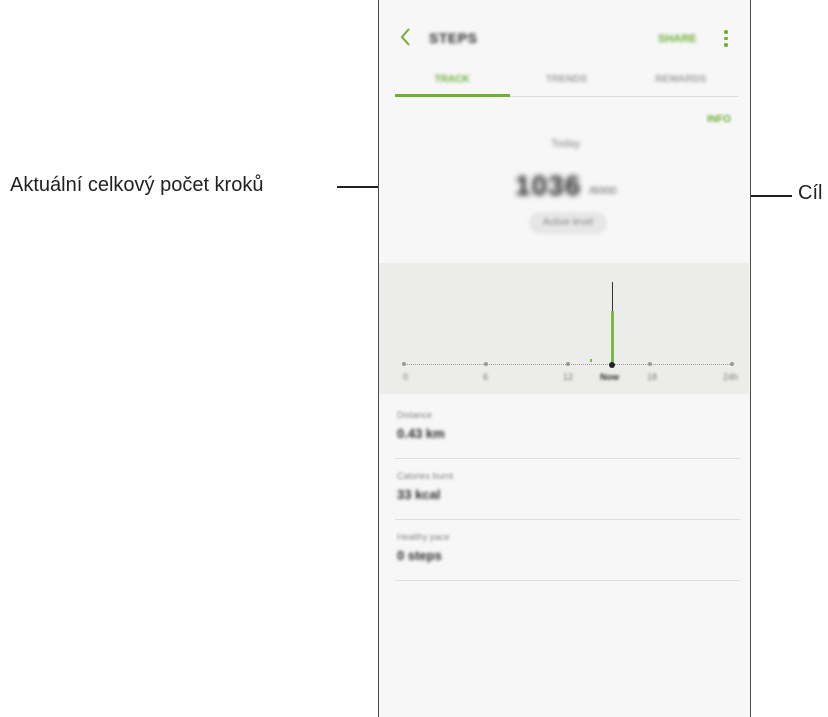 Image resolution: width=828 pixels, height=717 pixels. What do you see at coordinates (137, 185) in the screenshot?
I see `callout-total-steps: Aktuální celkový počet kroků` at bounding box center [137, 185].